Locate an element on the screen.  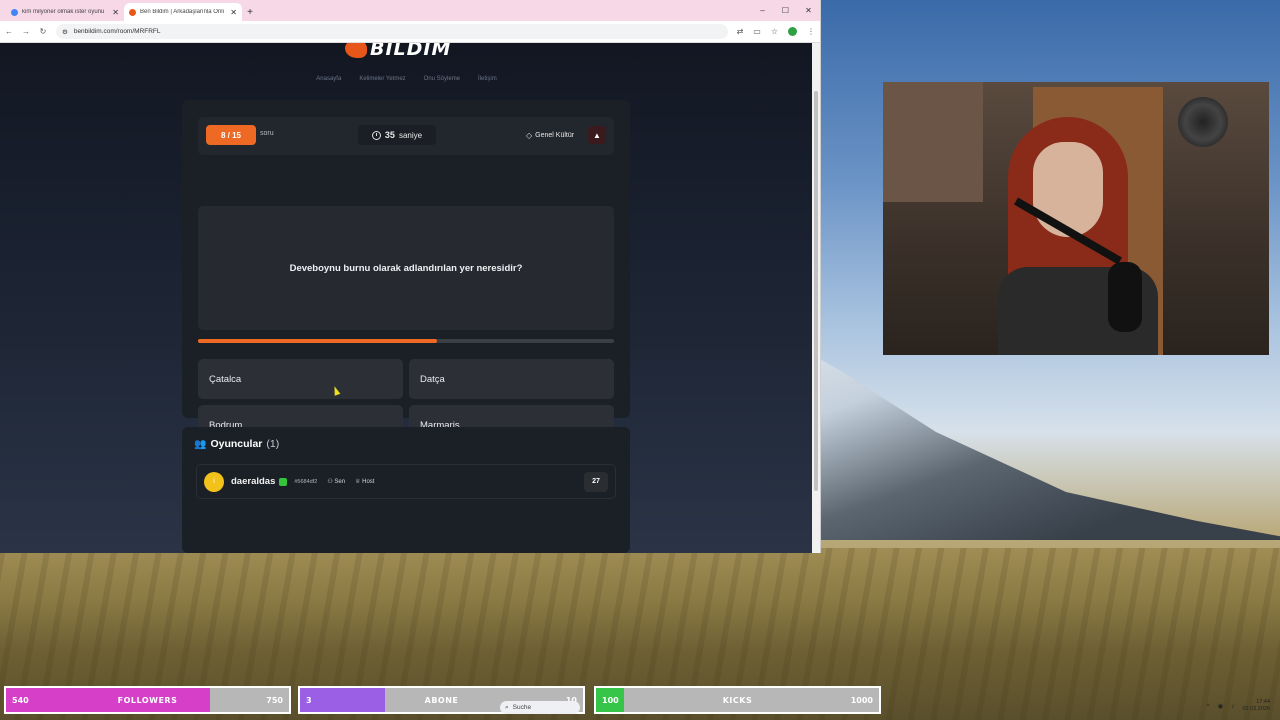
benbildim-favicon-icon is located at coordinates (132, 12).